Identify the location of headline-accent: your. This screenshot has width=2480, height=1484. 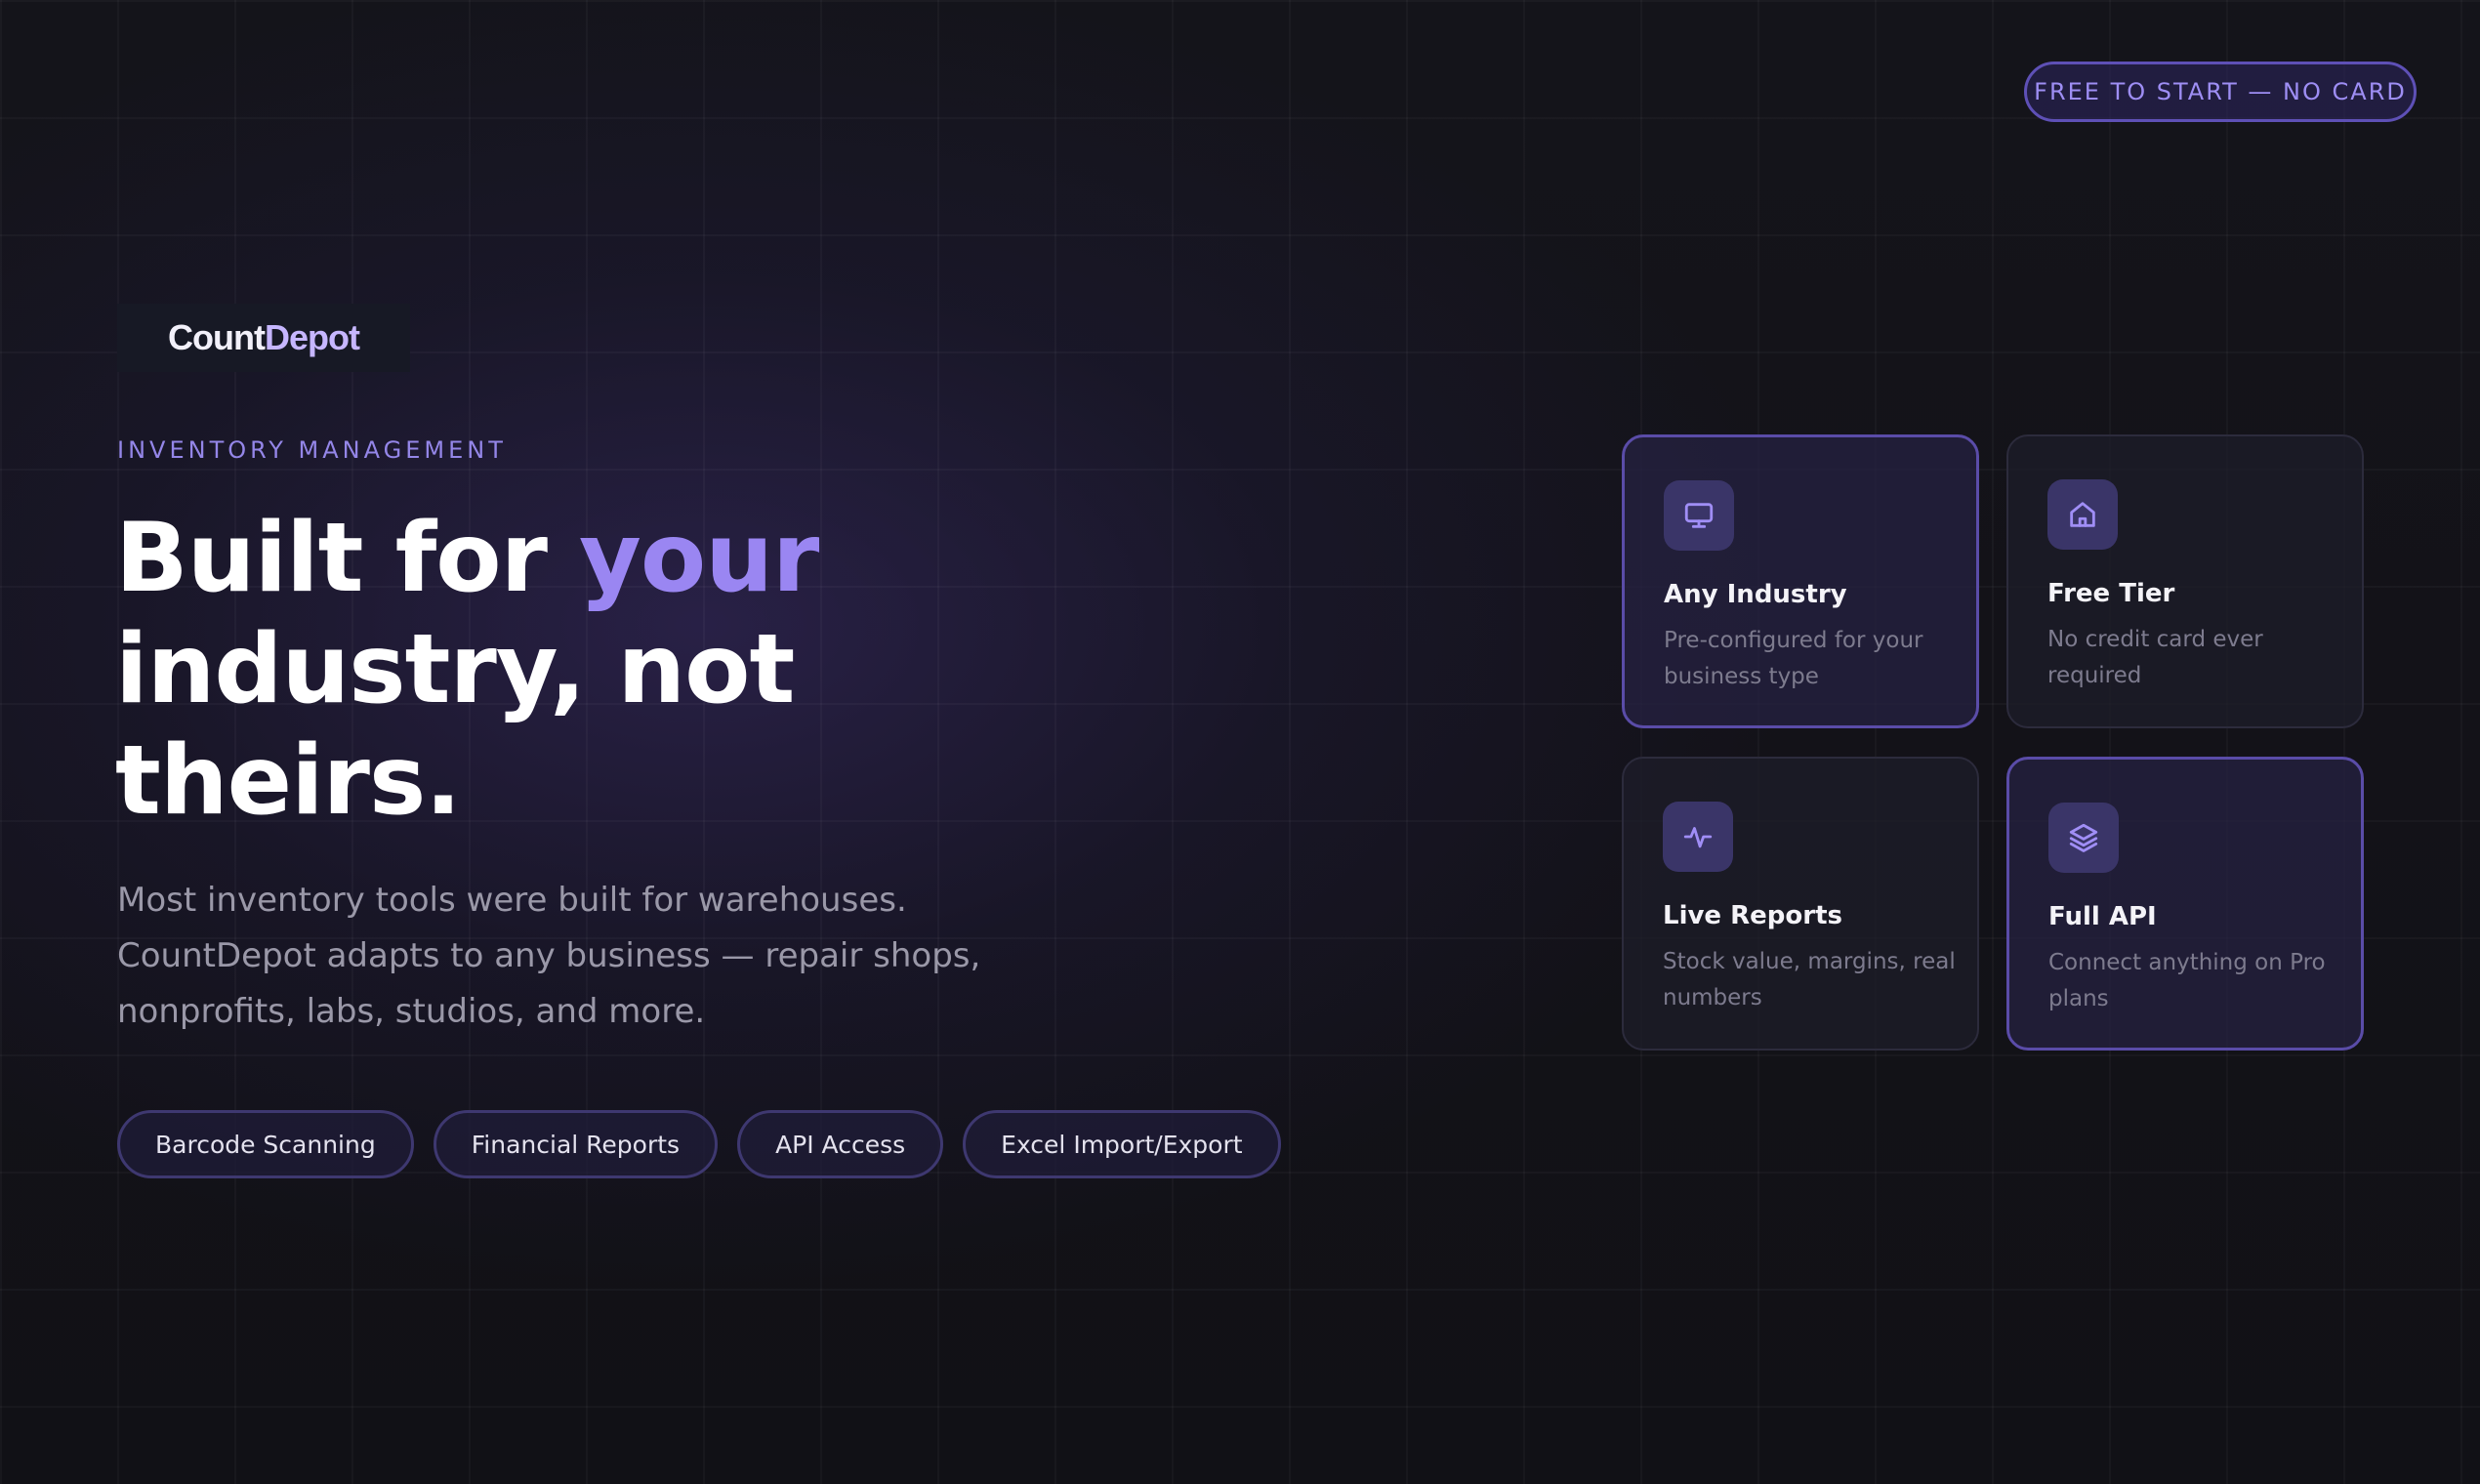
(699, 559).